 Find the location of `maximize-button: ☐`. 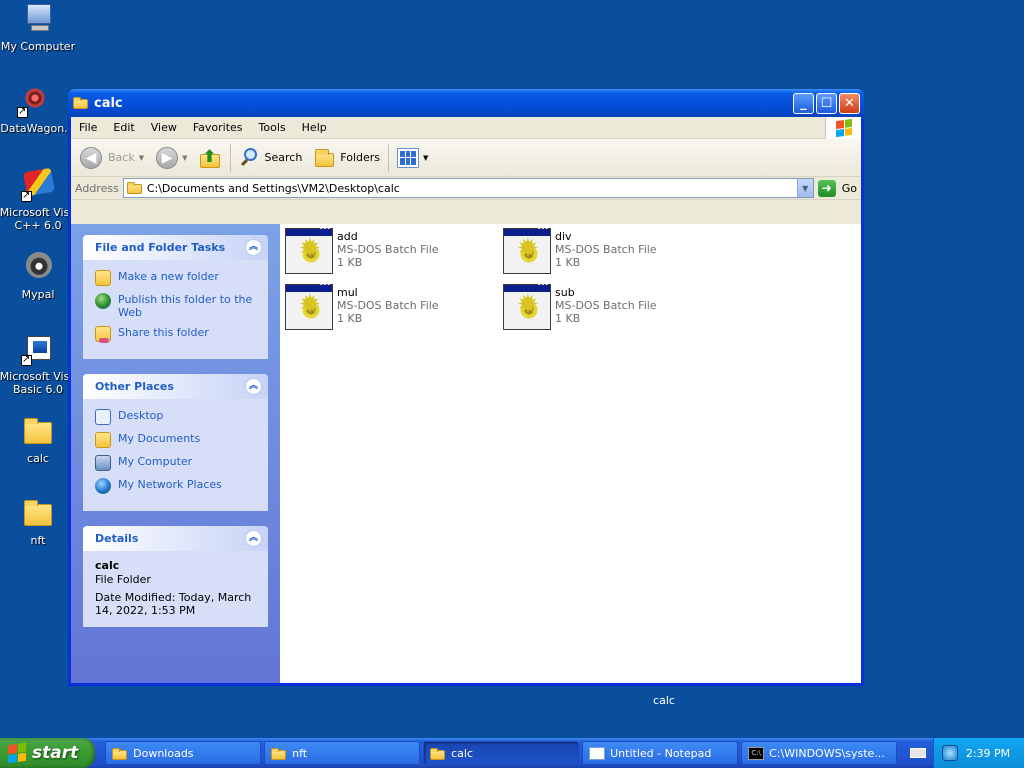

maximize-button: ☐ is located at coordinates (826, 103).